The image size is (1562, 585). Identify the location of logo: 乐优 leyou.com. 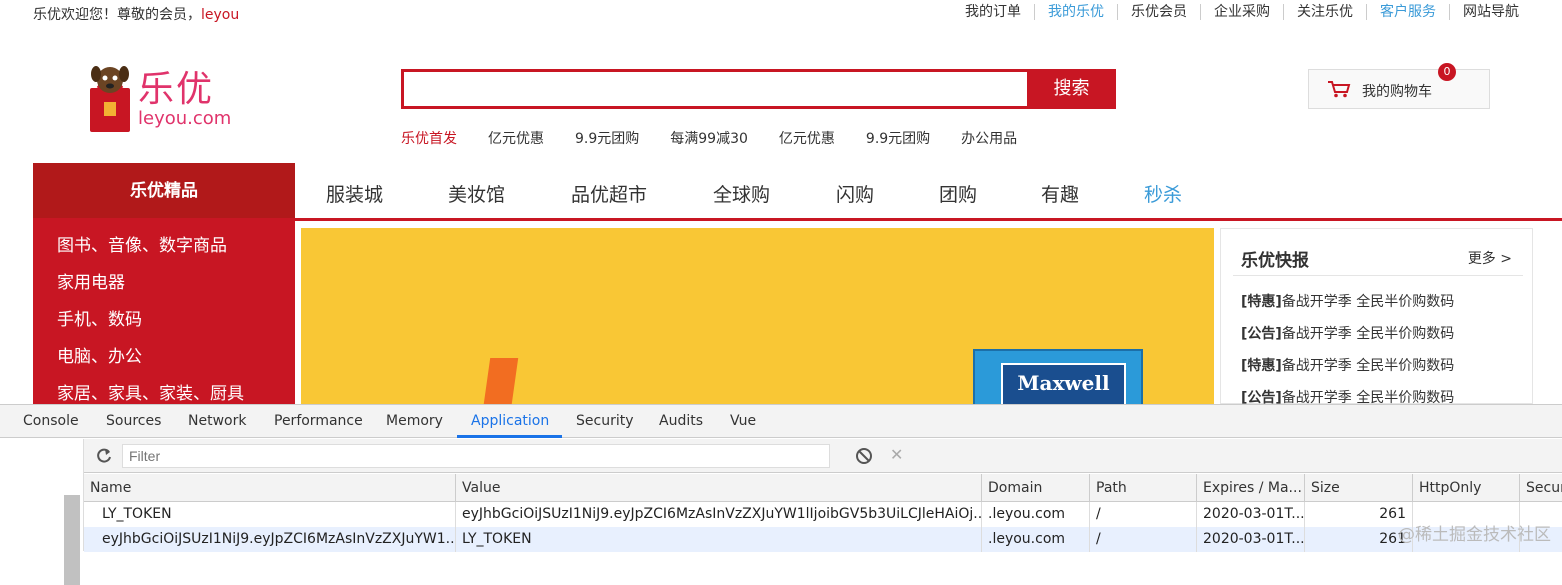
(163, 97).